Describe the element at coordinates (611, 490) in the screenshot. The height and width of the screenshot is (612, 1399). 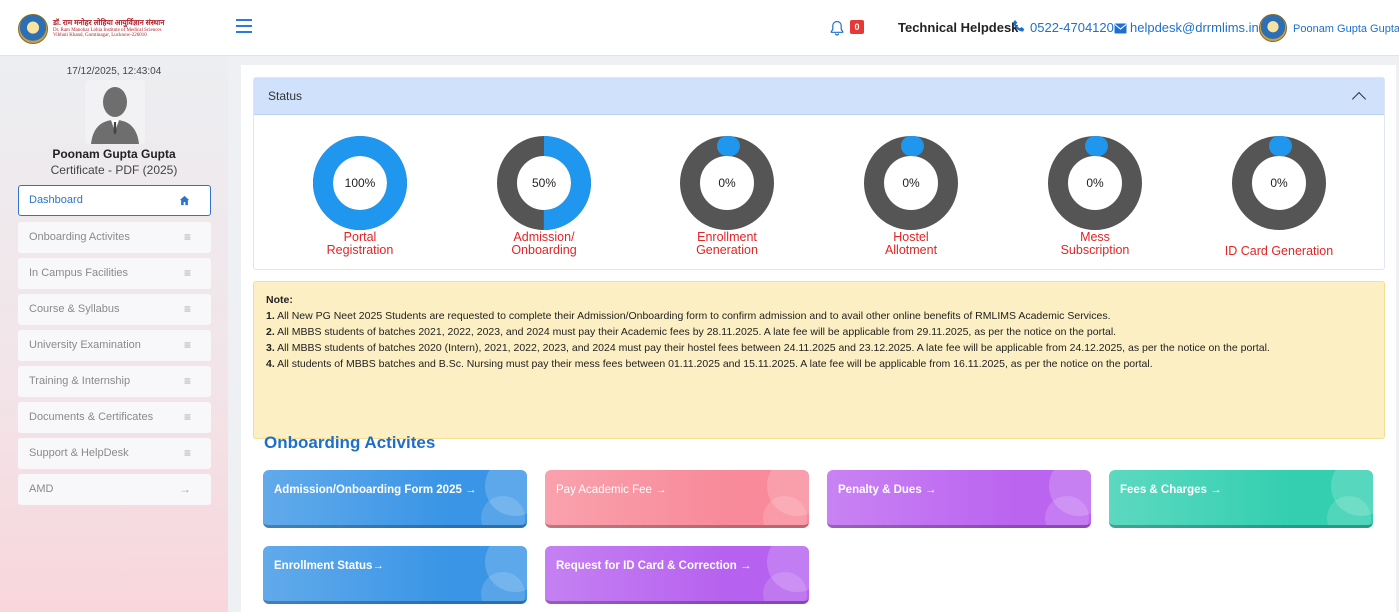
I see `card-label: Pay Academic Fee →` at that location.